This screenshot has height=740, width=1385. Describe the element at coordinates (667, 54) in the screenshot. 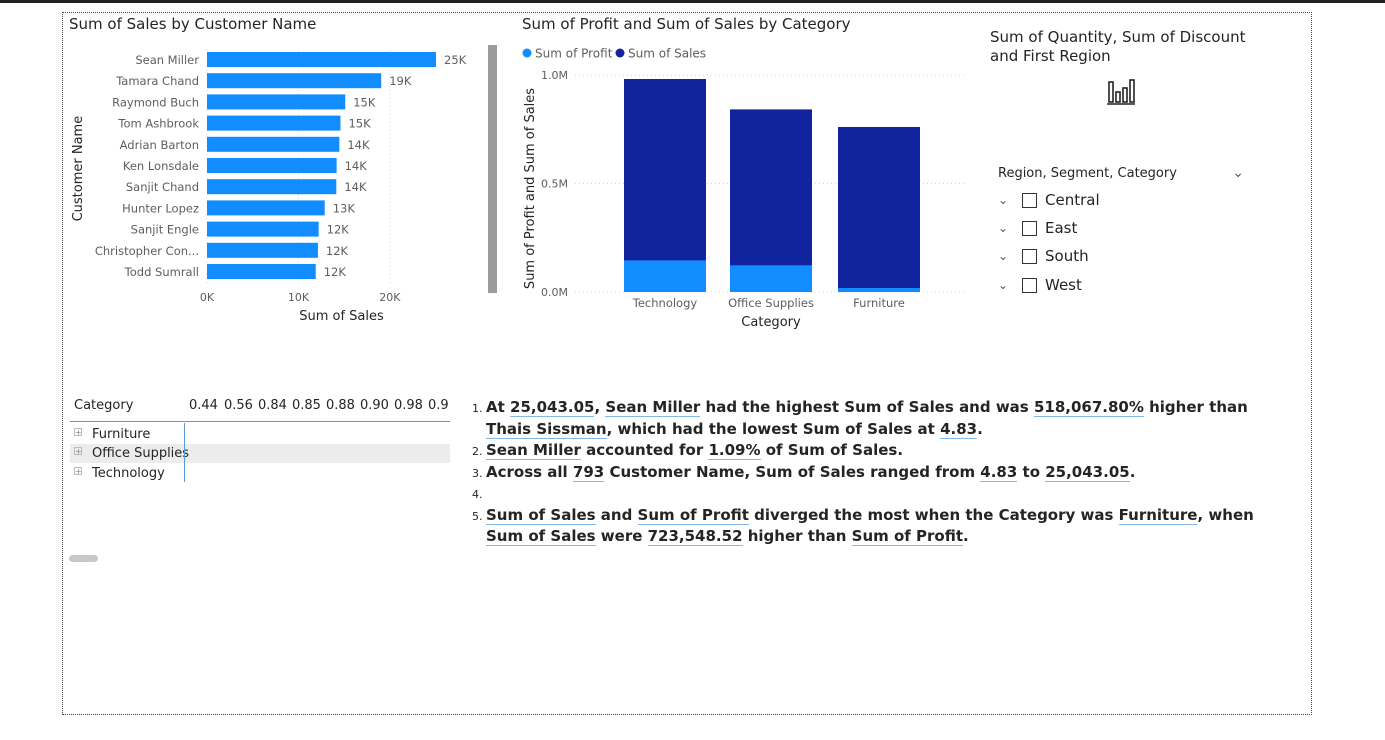

I see `legend-label: Sum of Sales` at that location.